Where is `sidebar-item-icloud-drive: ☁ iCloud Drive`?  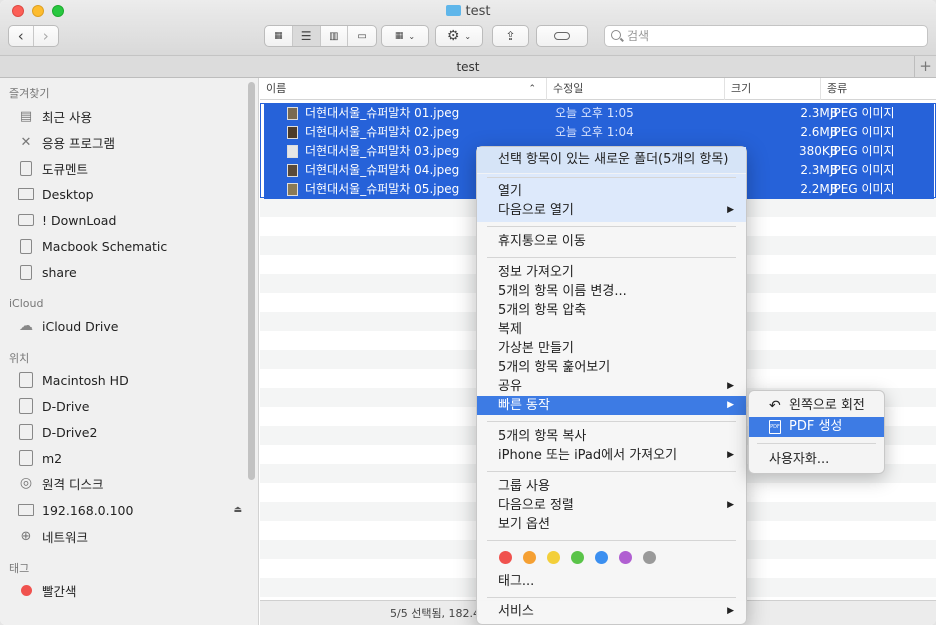 sidebar-item-icloud-drive: ☁ iCloud Drive is located at coordinates (133, 326).